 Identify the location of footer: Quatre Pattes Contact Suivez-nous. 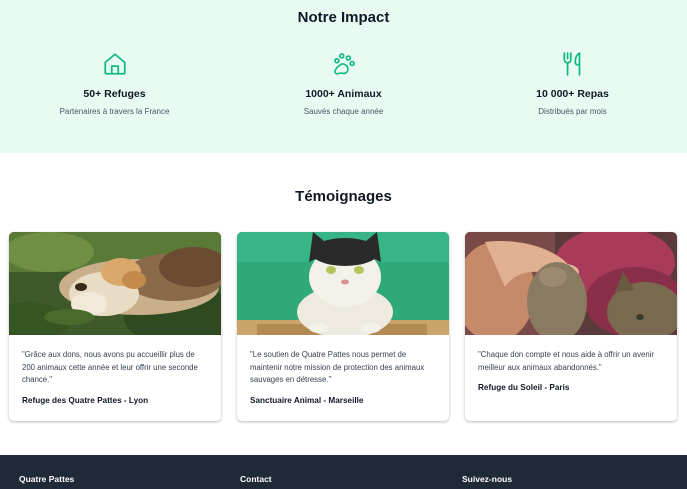
(343, 472).